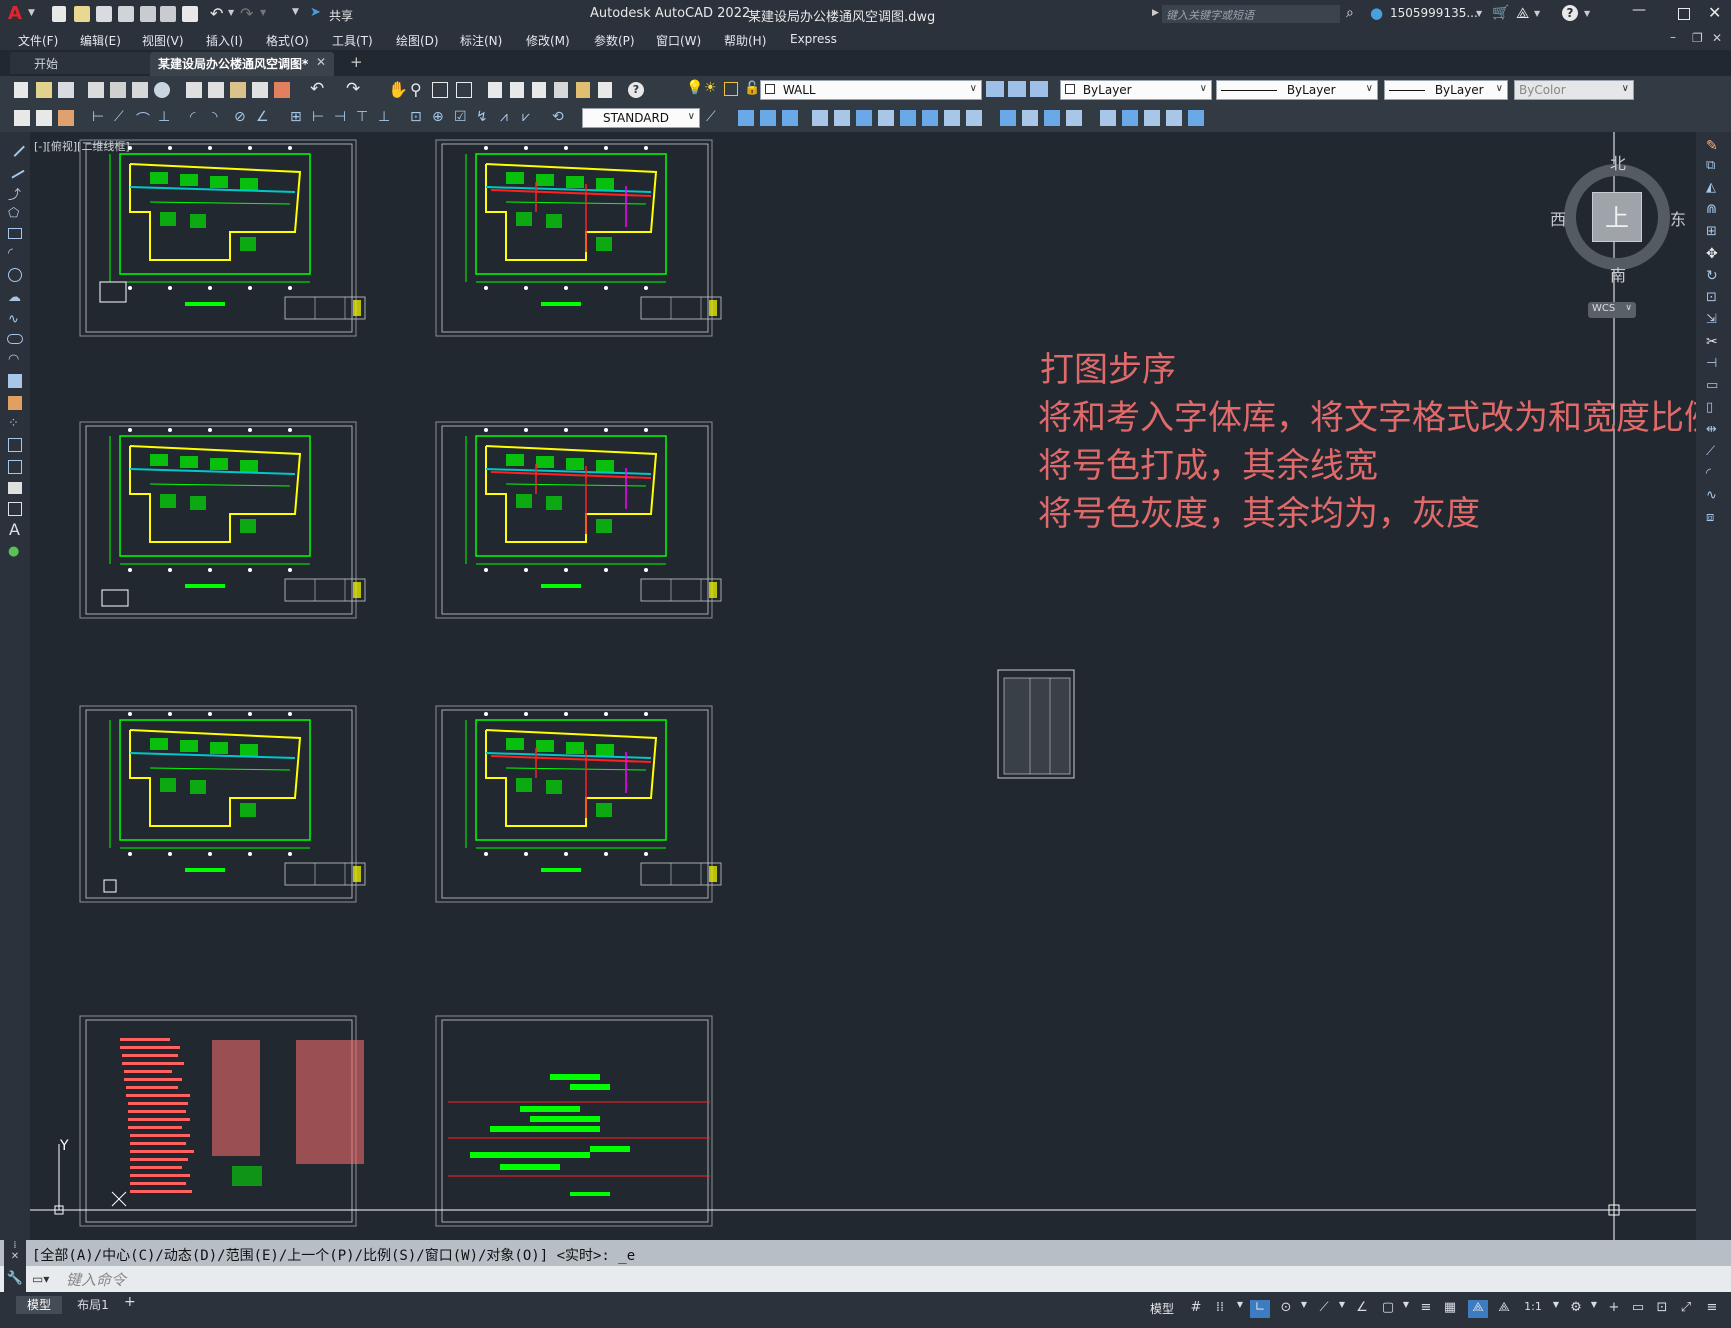 This screenshot has width=1731, height=1328. I want to click on menu-modify: 修改(M), so click(548, 40).